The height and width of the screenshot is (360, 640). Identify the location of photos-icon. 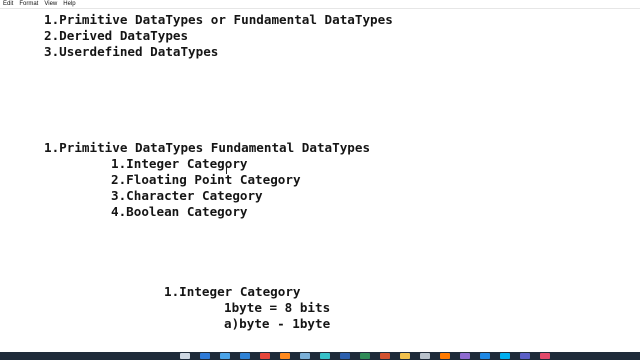
(465, 356).